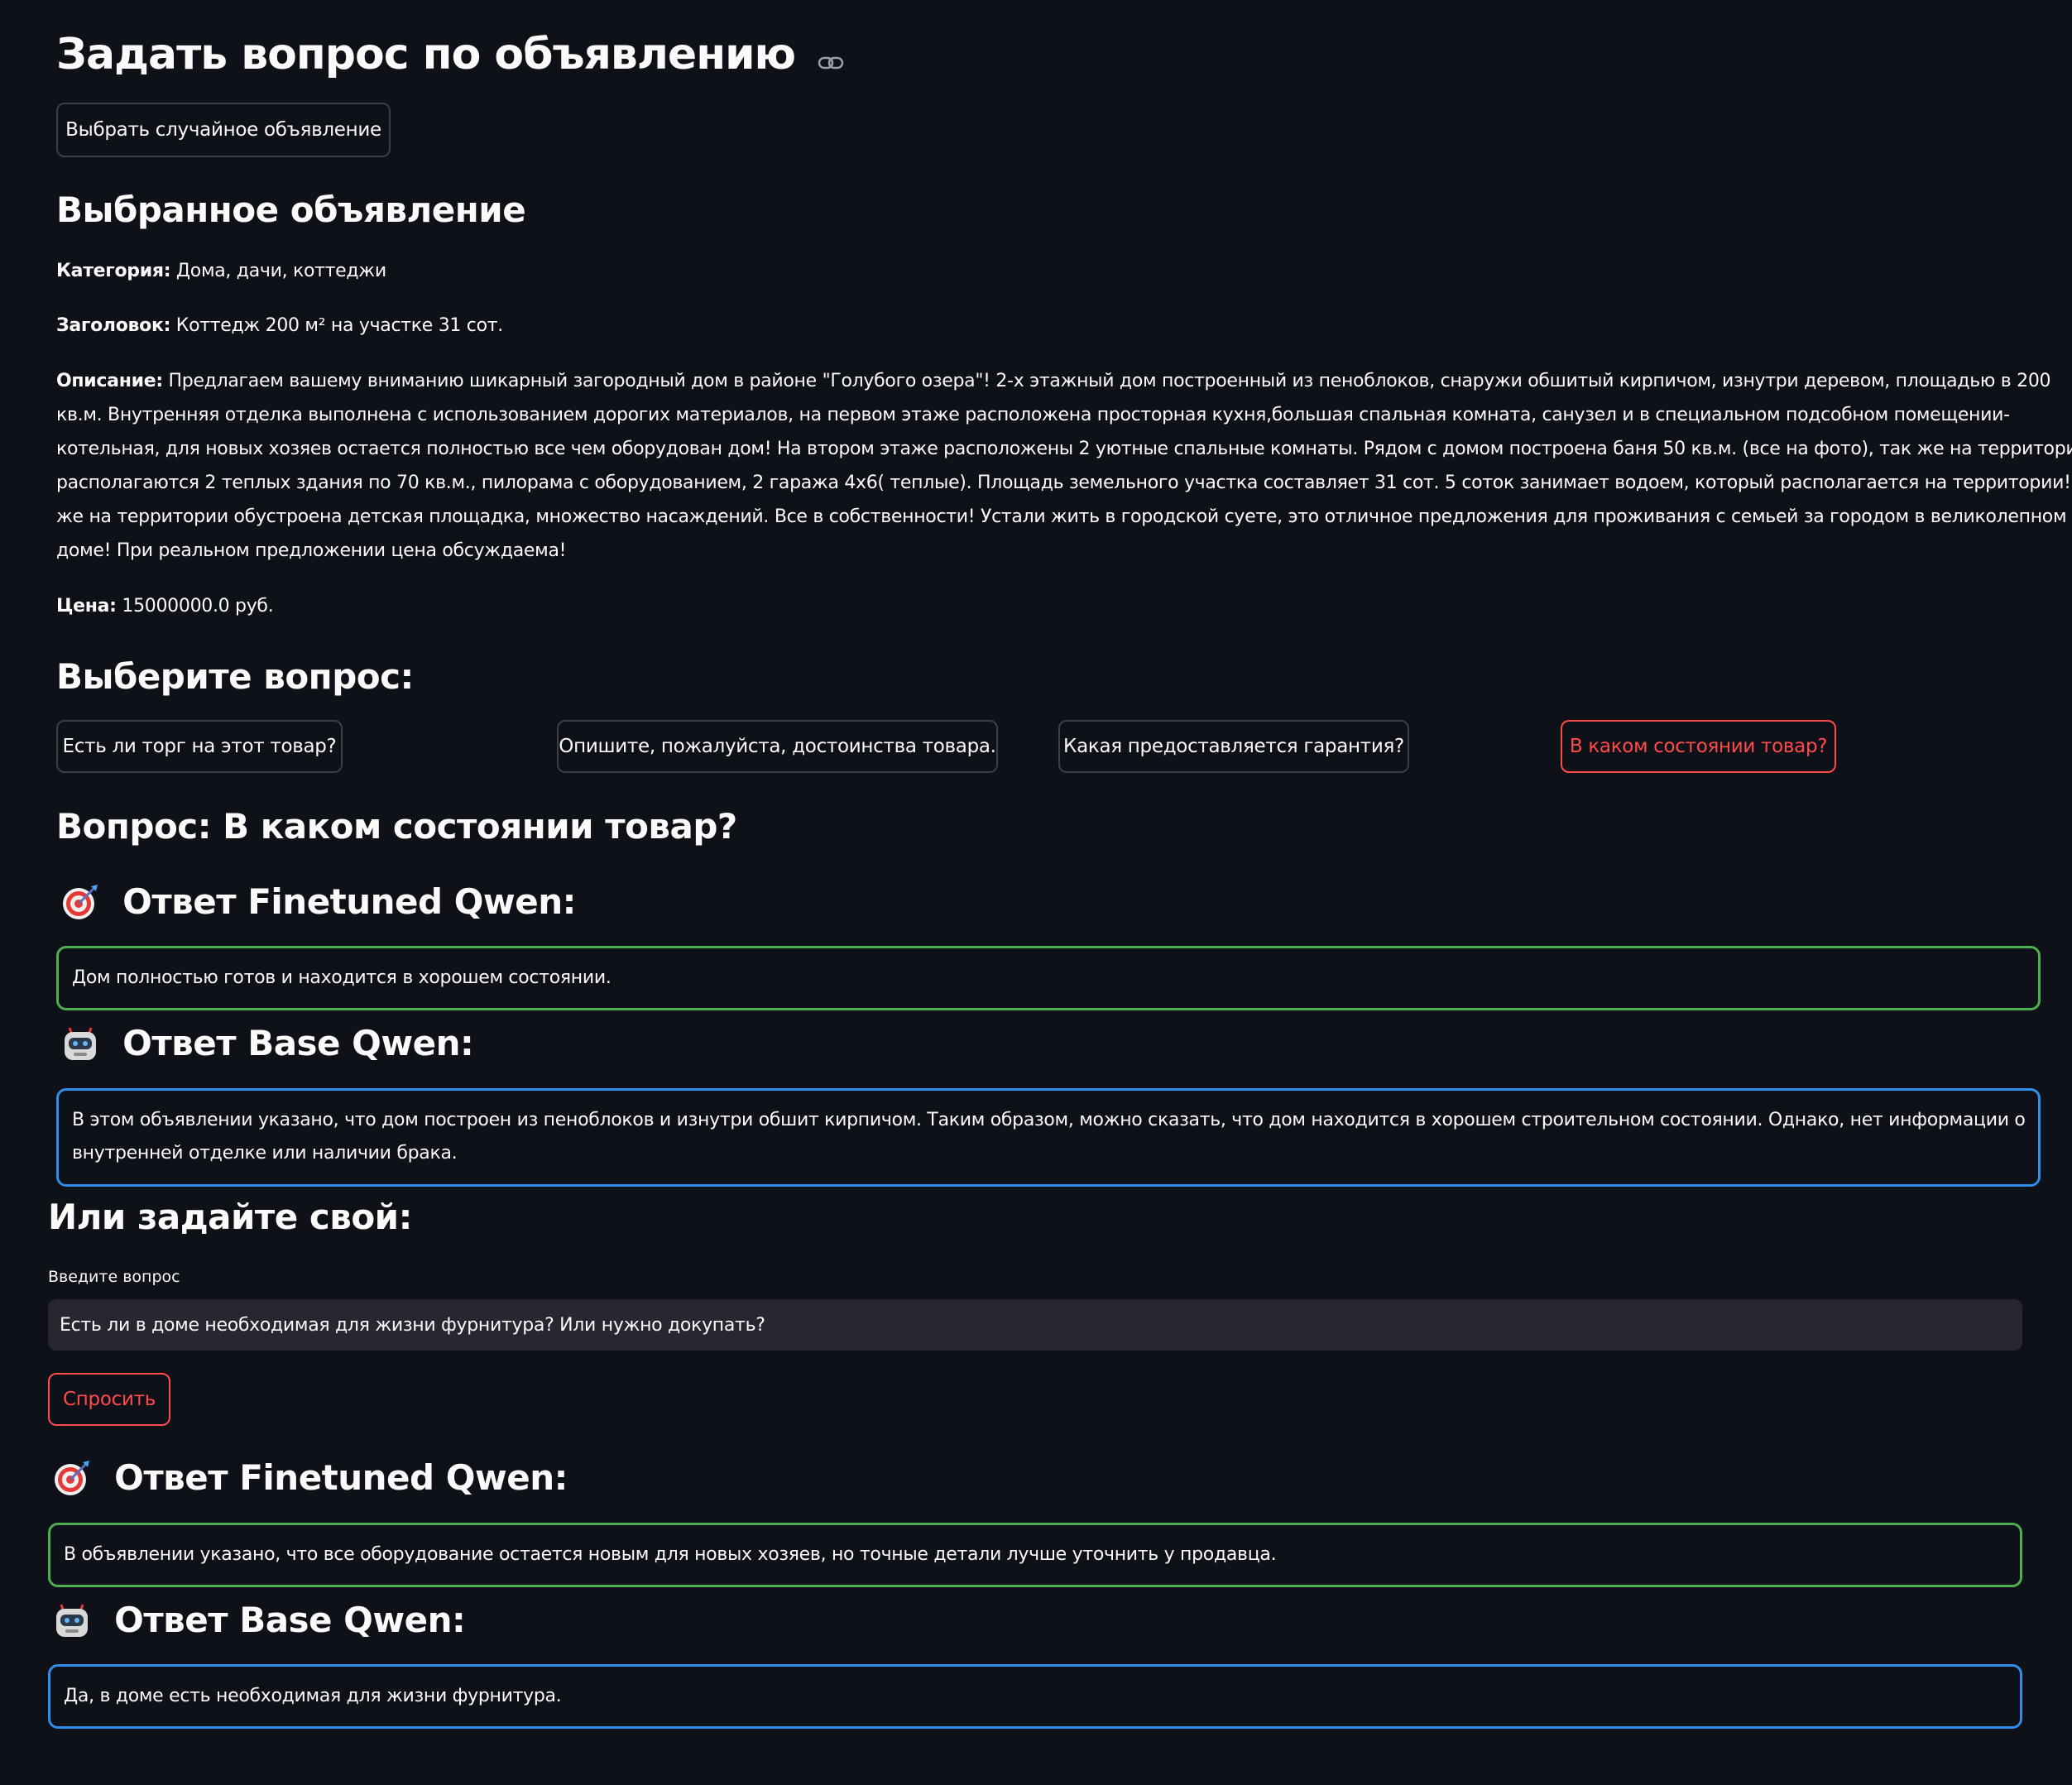 The height and width of the screenshot is (1785, 2072). I want to click on listing-category: Категория: Дома, дачи, коттеджи, so click(221, 271).